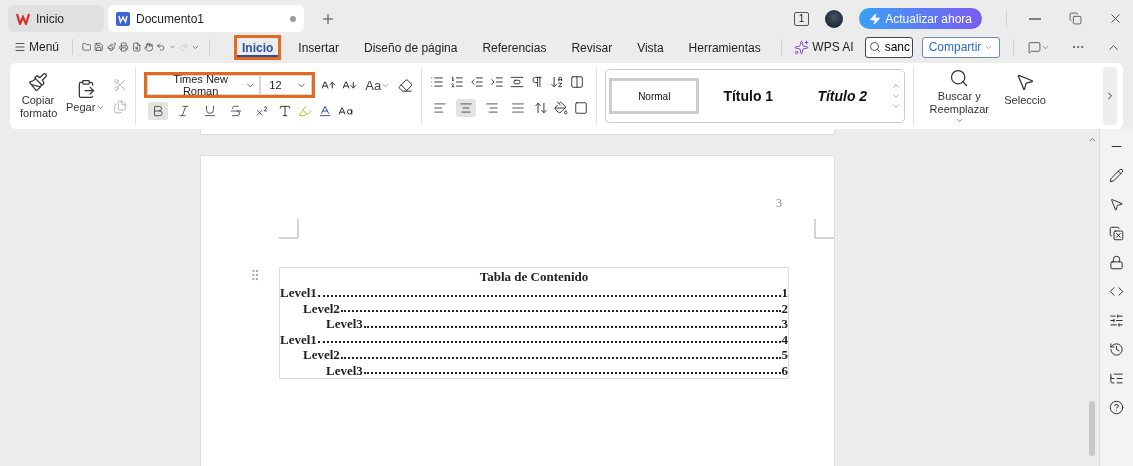 The height and width of the screenshot is (466, 1133). What do you see at coordinates (1034, 47) in the screenshot?
I see `comment-icon` at bounding box center [1034, 47].